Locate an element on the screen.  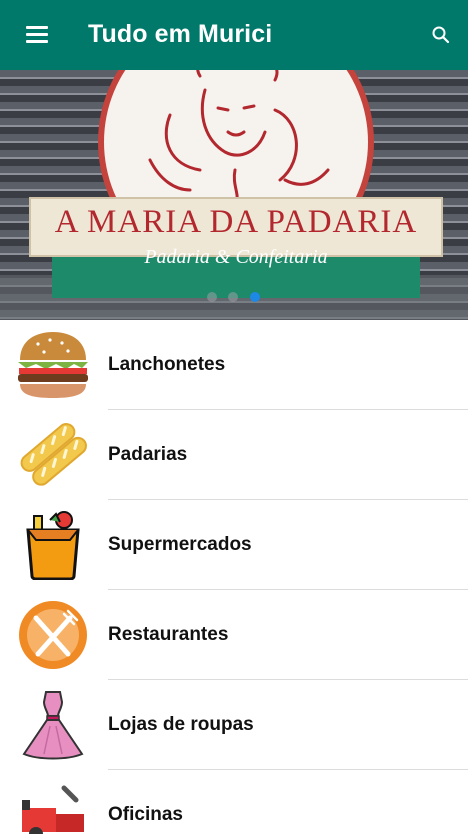
list-item: Supermercados is located at coordinates (234, 545).